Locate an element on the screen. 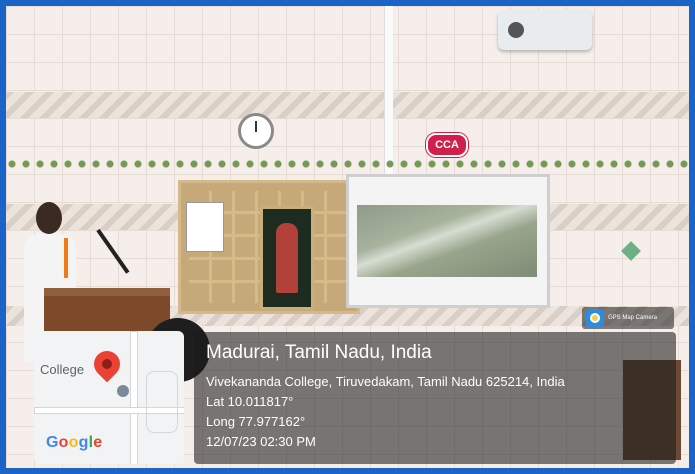  gps-map-camera-icon is located at coordinates (595, 318).